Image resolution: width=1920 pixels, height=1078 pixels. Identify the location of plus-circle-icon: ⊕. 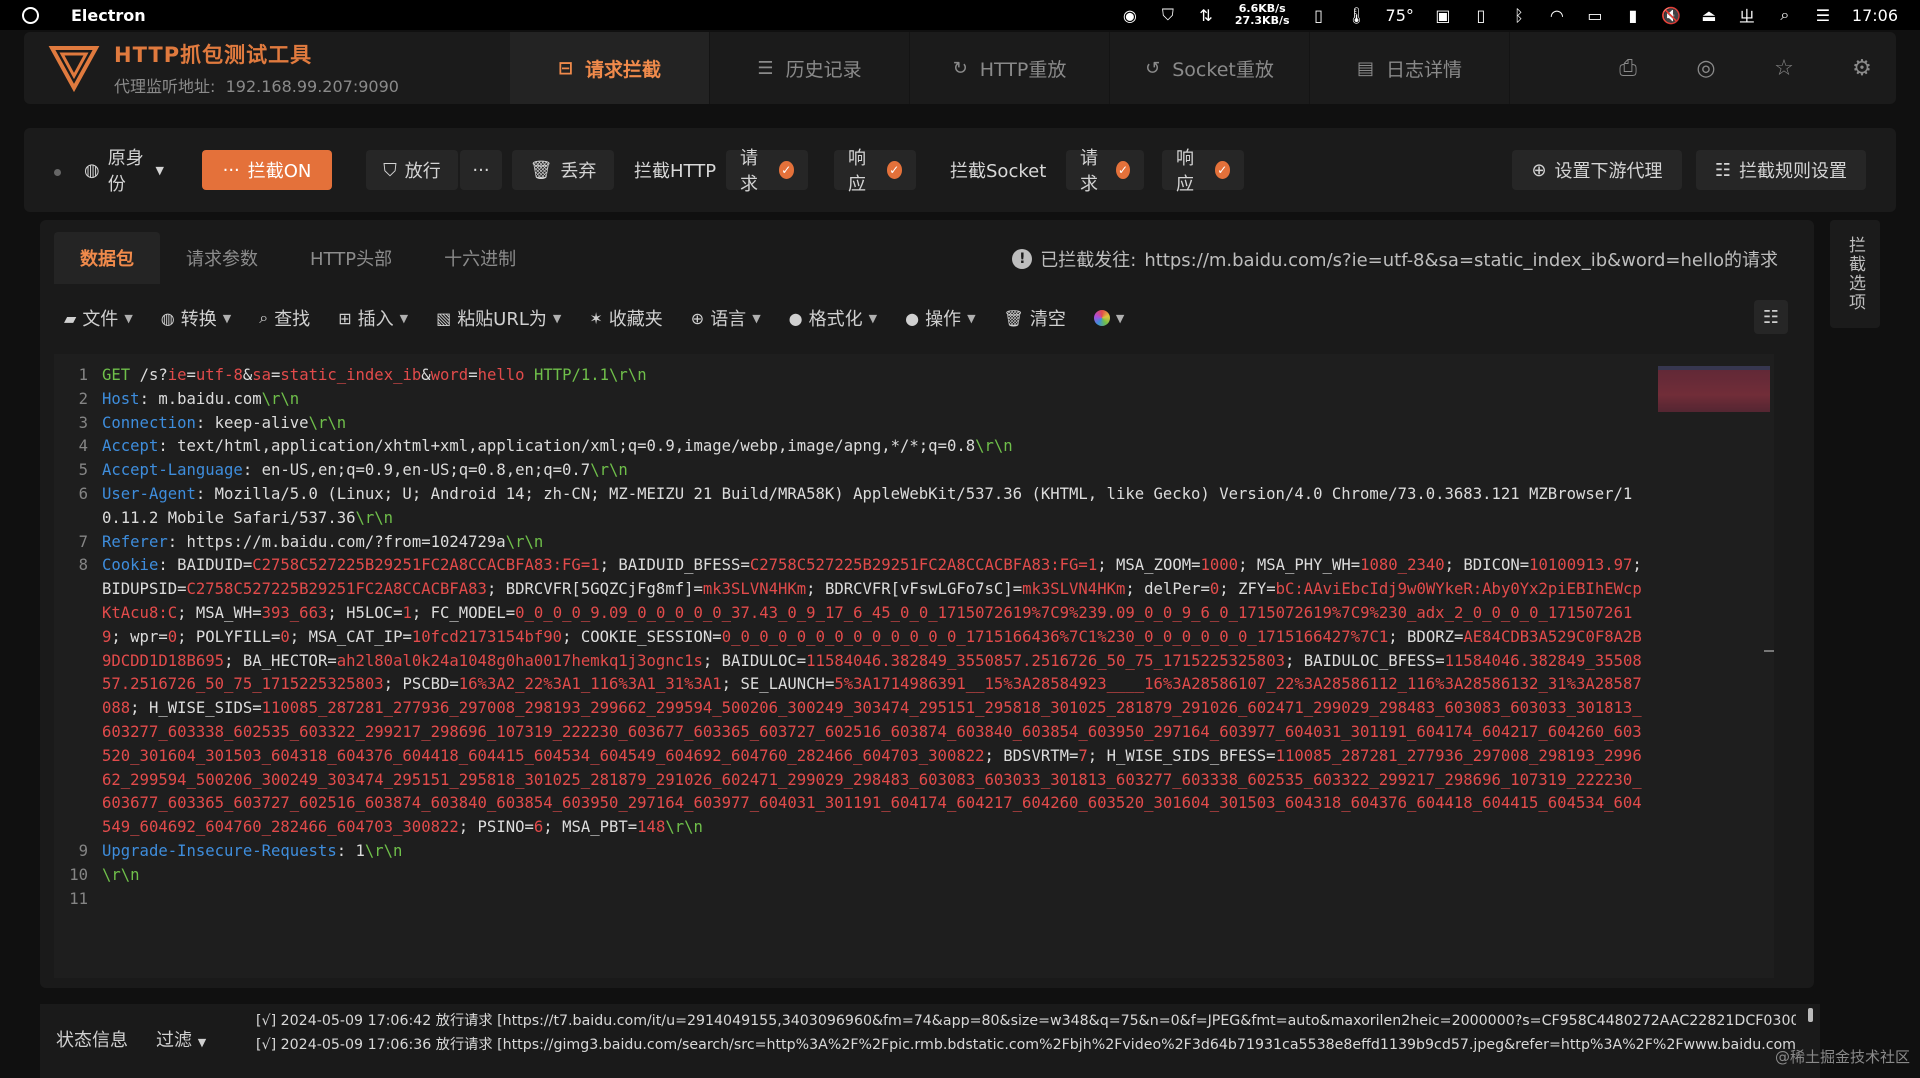
(1539, 170).